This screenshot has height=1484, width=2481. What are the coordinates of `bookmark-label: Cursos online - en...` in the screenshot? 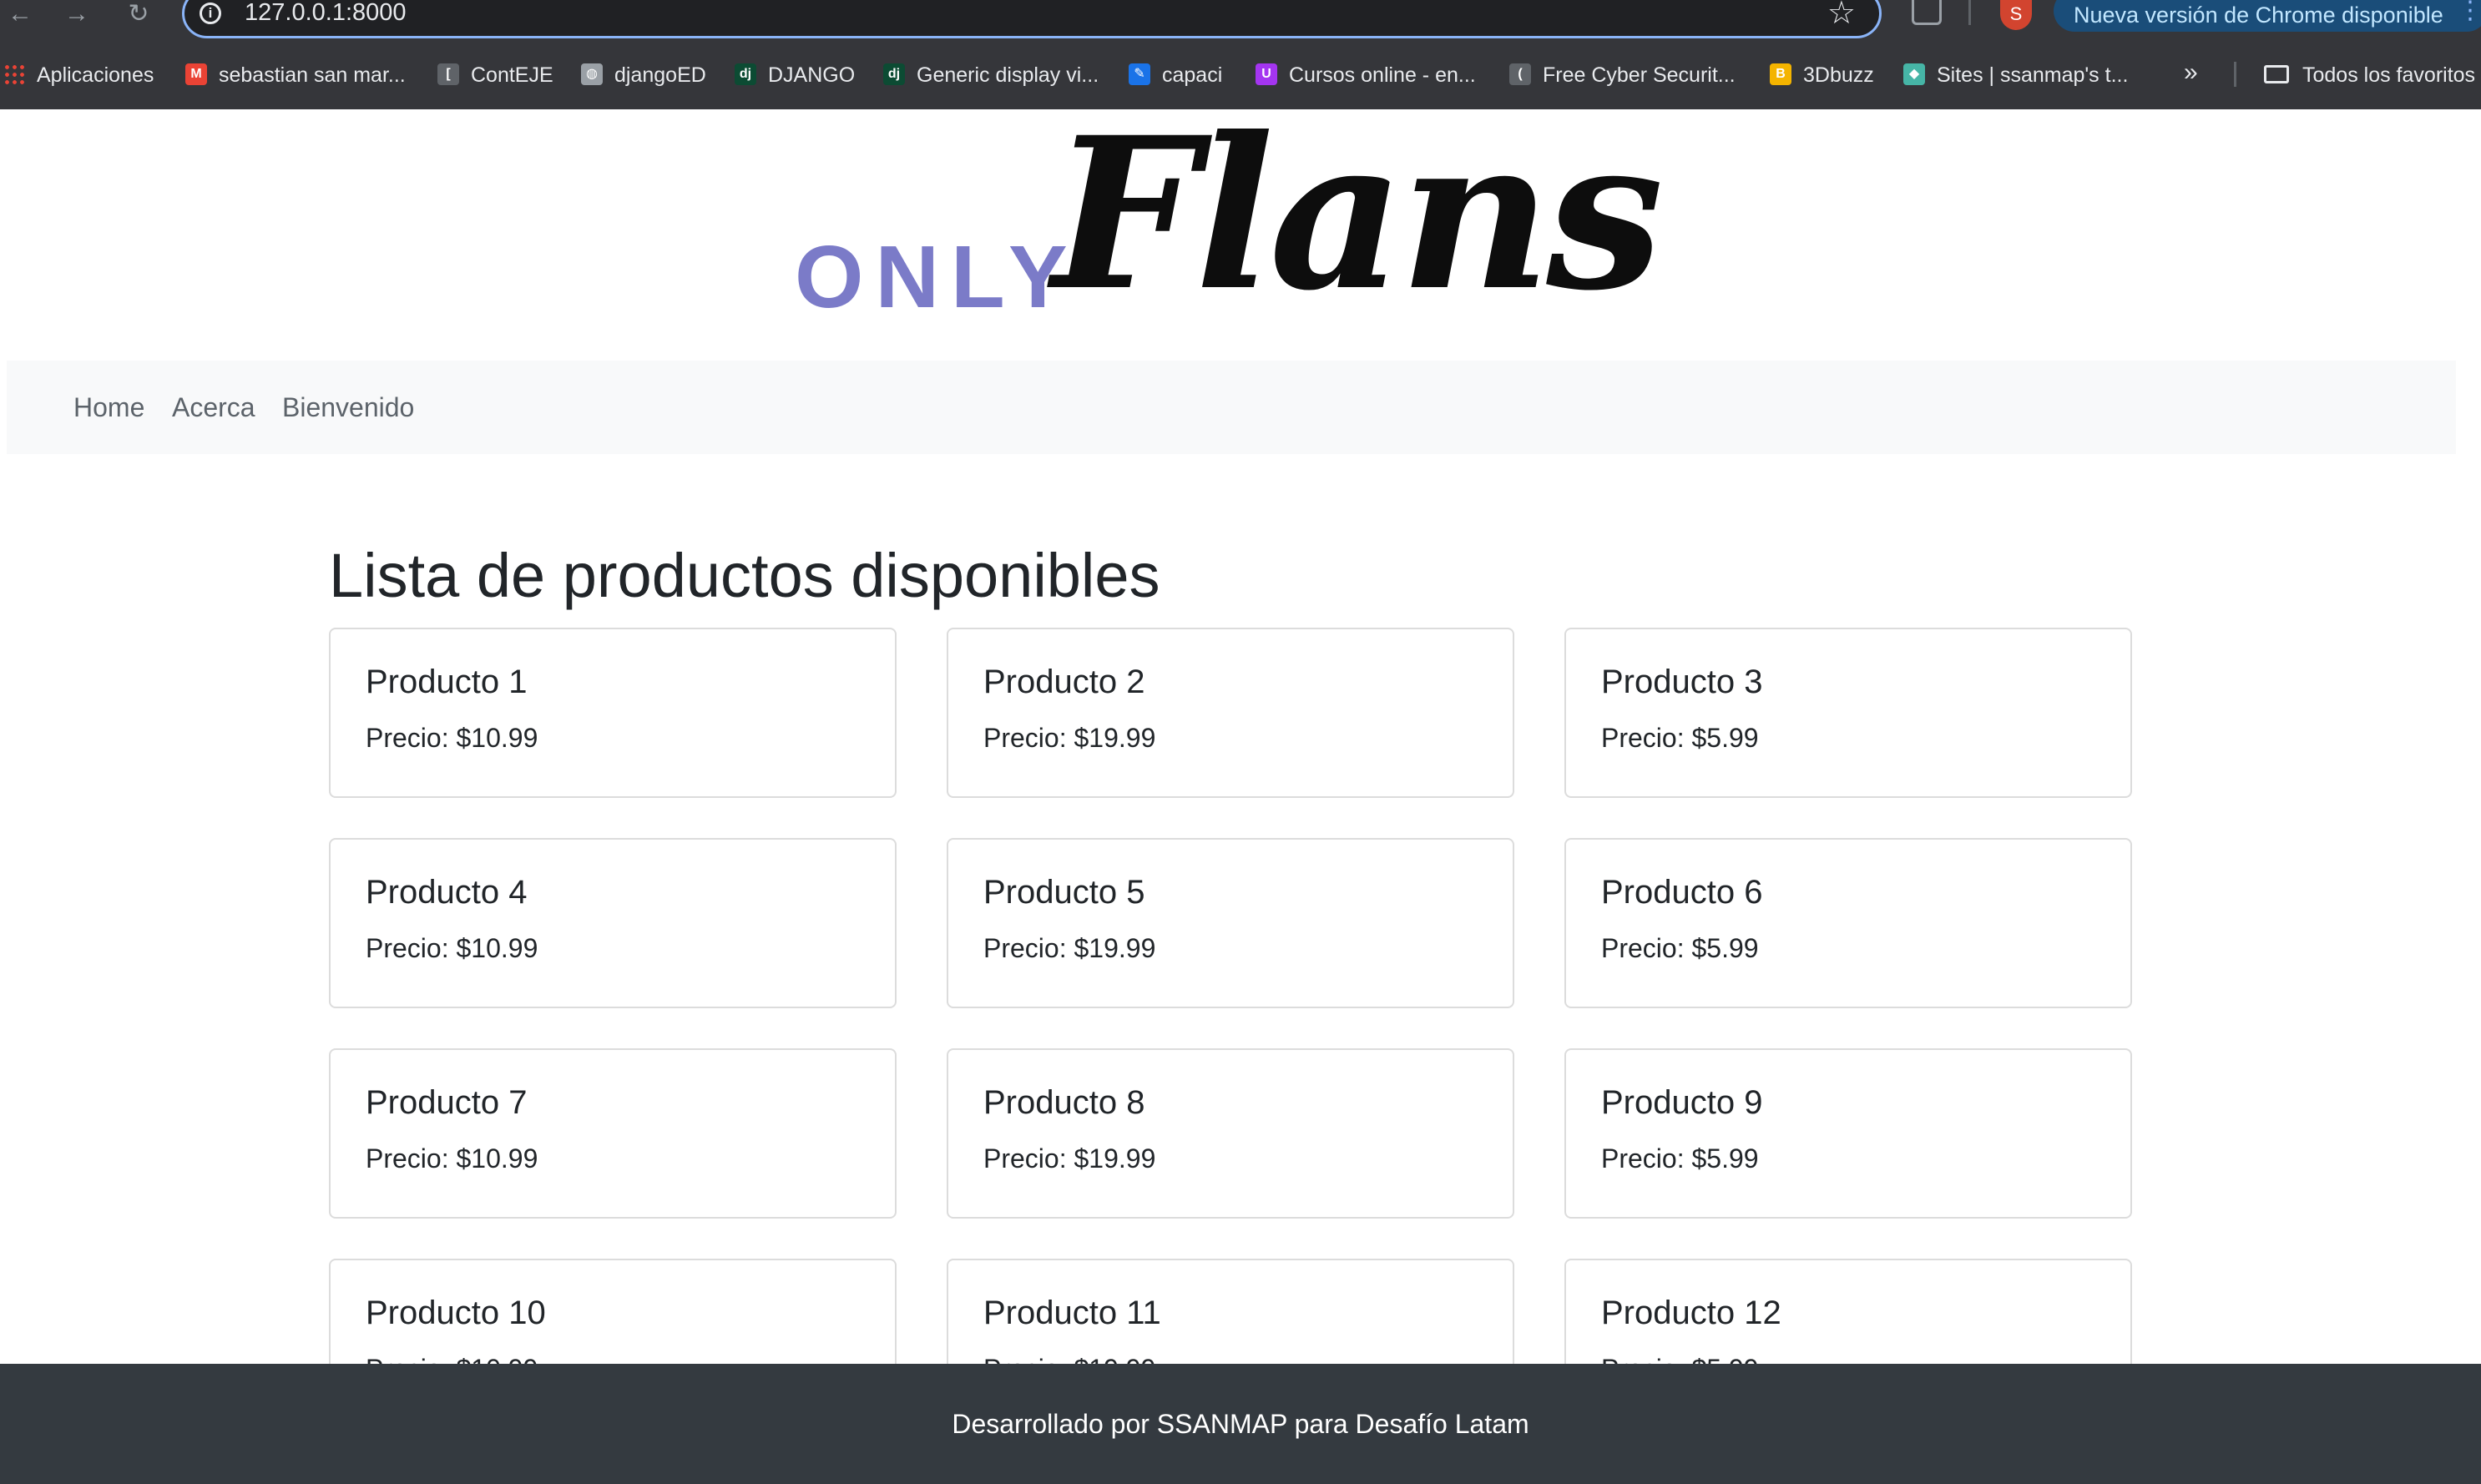 It's located at (1382, 75).